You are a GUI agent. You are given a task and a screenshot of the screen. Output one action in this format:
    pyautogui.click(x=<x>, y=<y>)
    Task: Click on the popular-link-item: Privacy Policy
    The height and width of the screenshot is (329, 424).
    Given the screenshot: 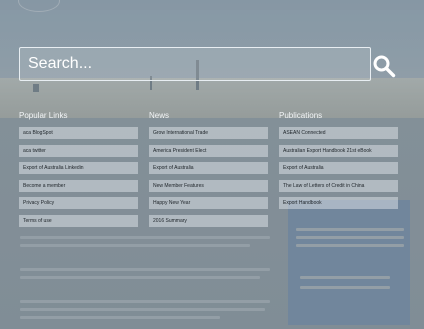 What is the action you would take?
    pyautogui.click(x=78, y=203)
    